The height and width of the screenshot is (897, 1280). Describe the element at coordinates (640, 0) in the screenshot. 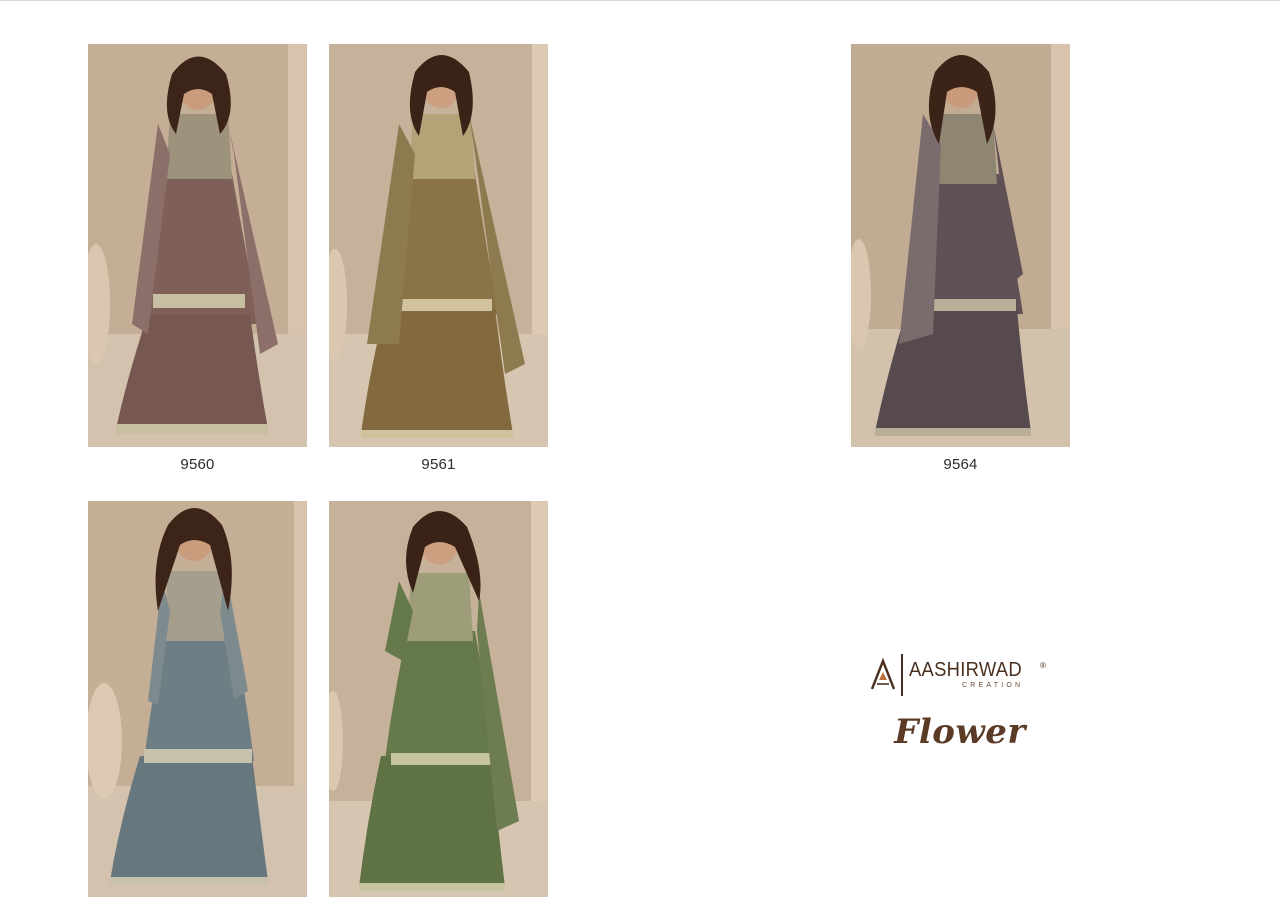

I see `top-divider` at that location.